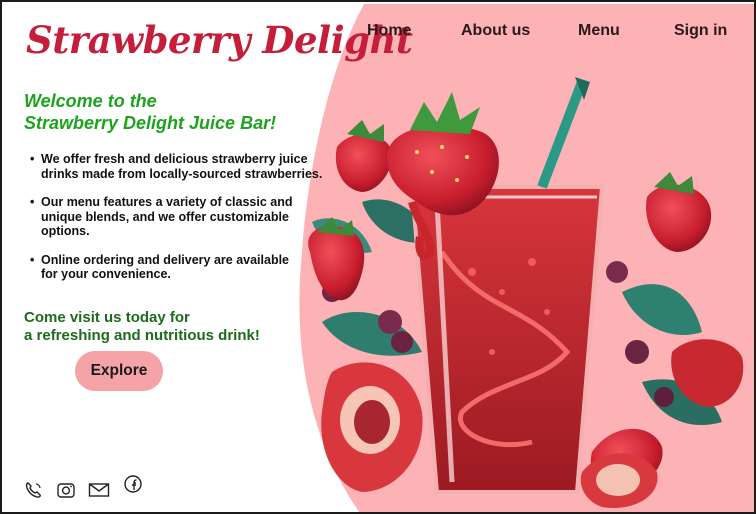  I want to click on cta-line-2: a refreshing and nutritious drink!, so click(142, 335).